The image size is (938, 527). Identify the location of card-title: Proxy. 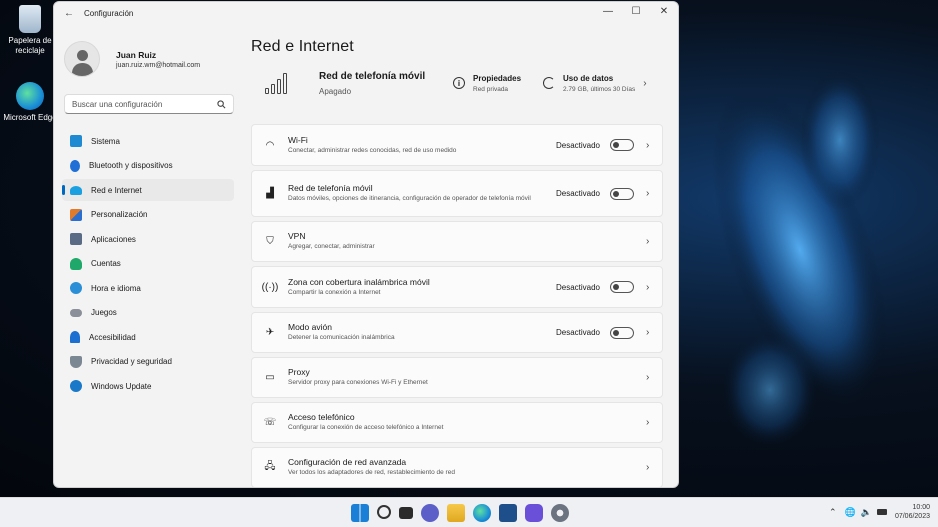
(299, 372).